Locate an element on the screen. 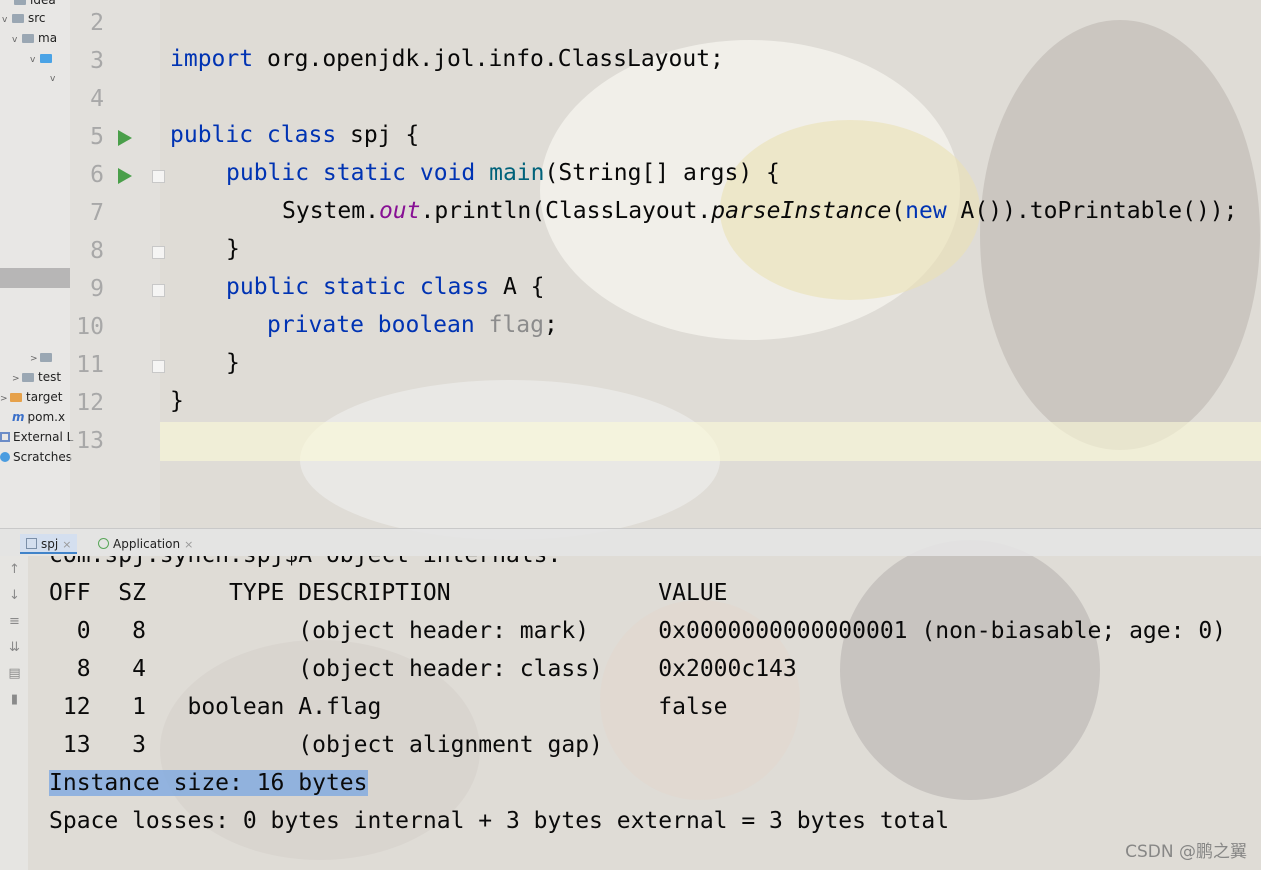  text-selection: Instance size: 16 bytes is located at coordinates (208, 783).